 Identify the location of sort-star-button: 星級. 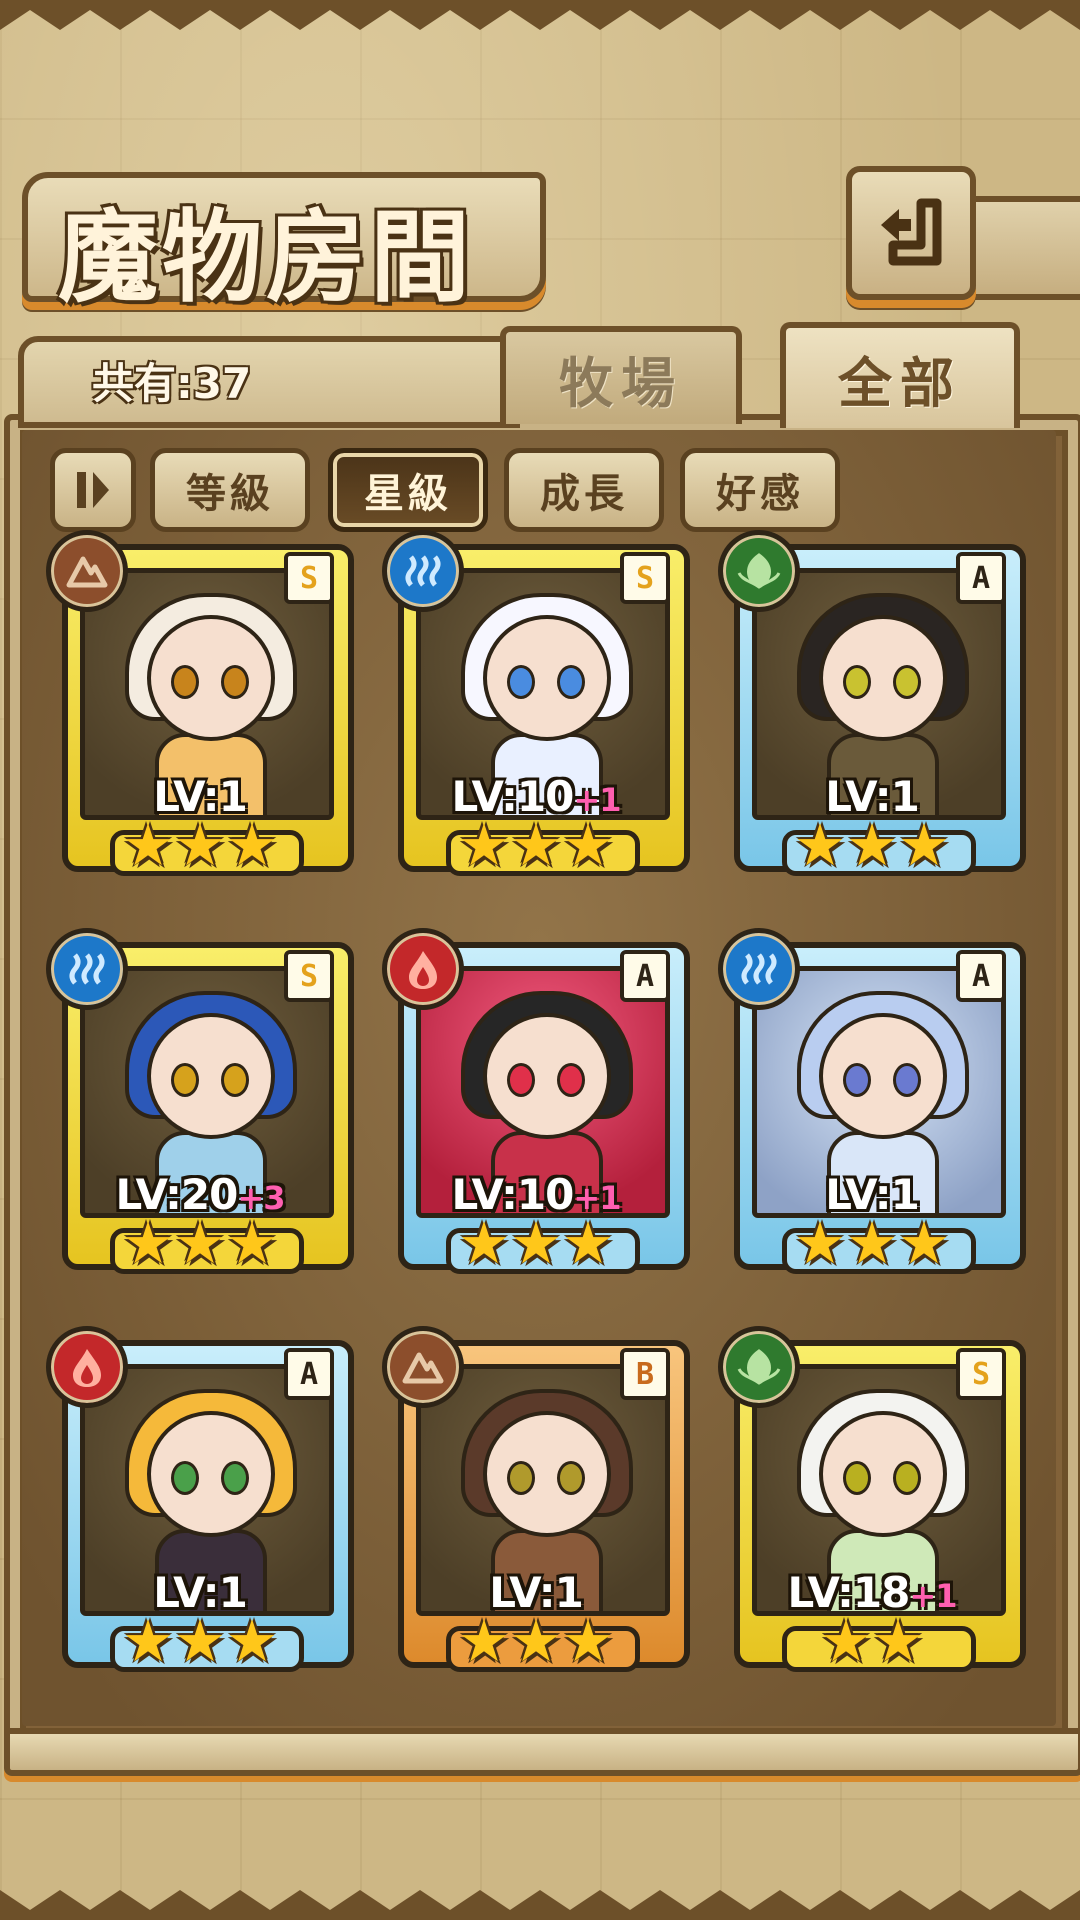
(408, 490).